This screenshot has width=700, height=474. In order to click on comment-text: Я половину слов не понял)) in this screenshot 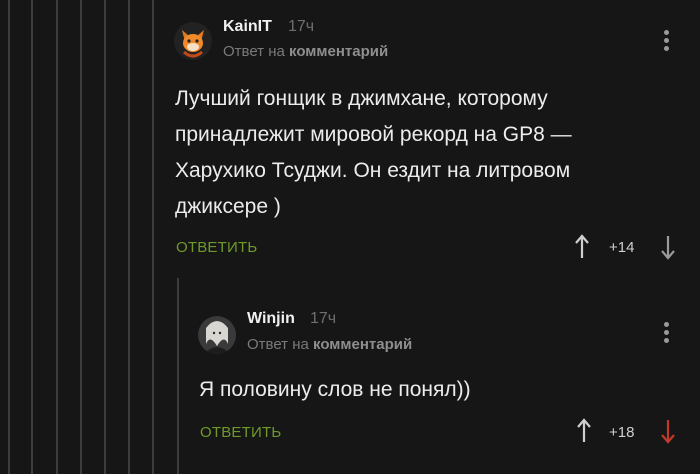, I will do `click(439, 390)`.